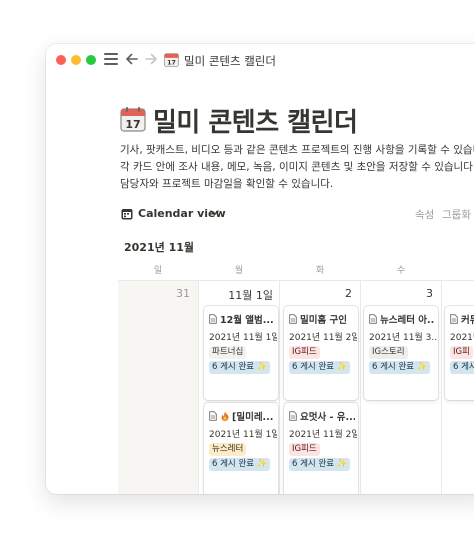 The image size is (474, 540). I want to click on day-number: 31, so click(183, 293).